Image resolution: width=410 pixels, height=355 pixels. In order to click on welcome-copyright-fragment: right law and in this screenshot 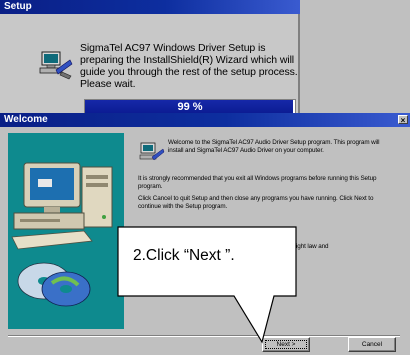, I will do `click(311, 246)`.